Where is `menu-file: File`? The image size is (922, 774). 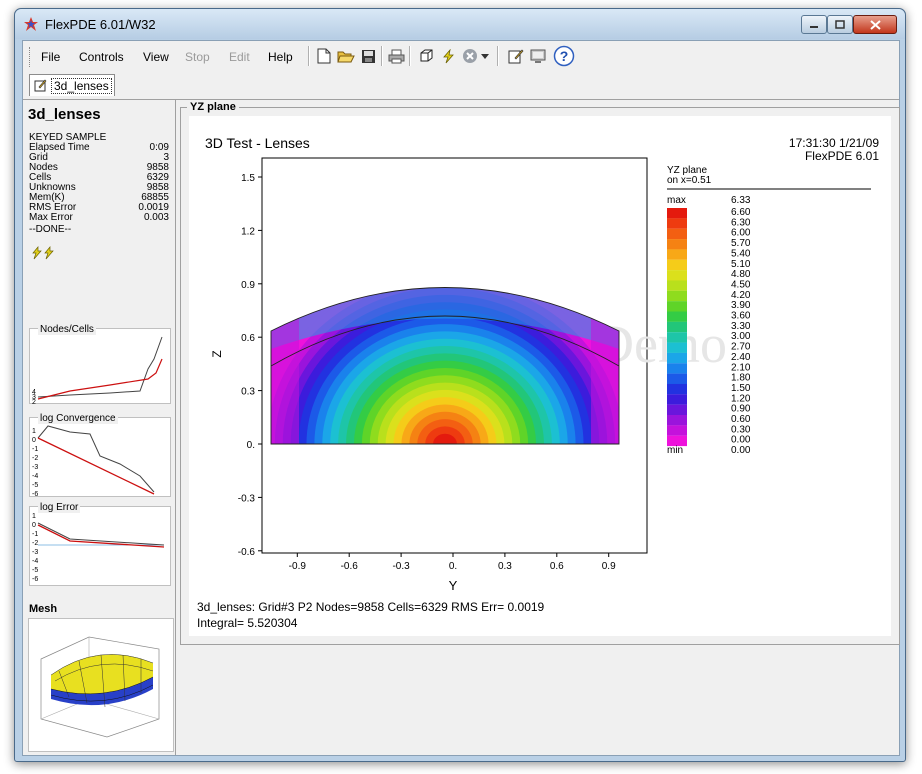 menu-file: File is located at coordinates (50, 57).